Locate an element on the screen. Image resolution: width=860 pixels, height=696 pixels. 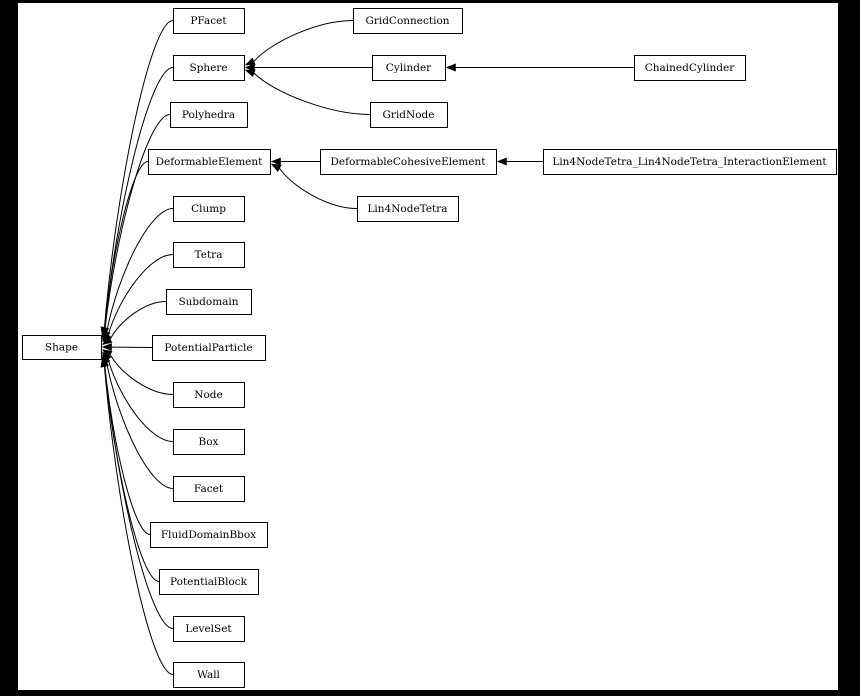
class-node-label: Cylinder is located at coordinates (409, 68).